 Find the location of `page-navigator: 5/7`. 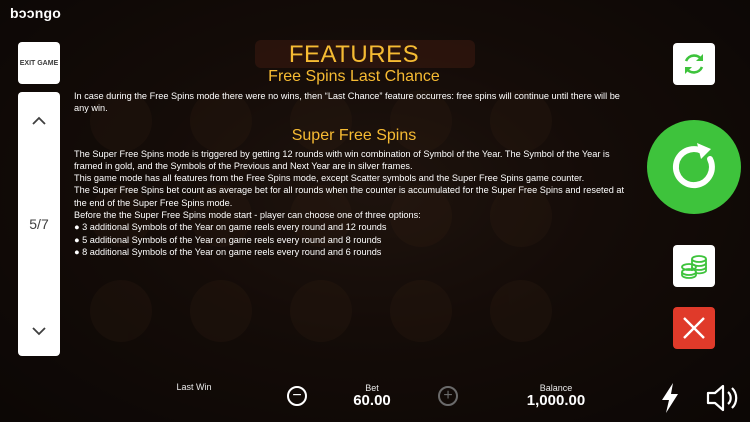

page-navigator: 5/7 is located at coordinates (39, 224).